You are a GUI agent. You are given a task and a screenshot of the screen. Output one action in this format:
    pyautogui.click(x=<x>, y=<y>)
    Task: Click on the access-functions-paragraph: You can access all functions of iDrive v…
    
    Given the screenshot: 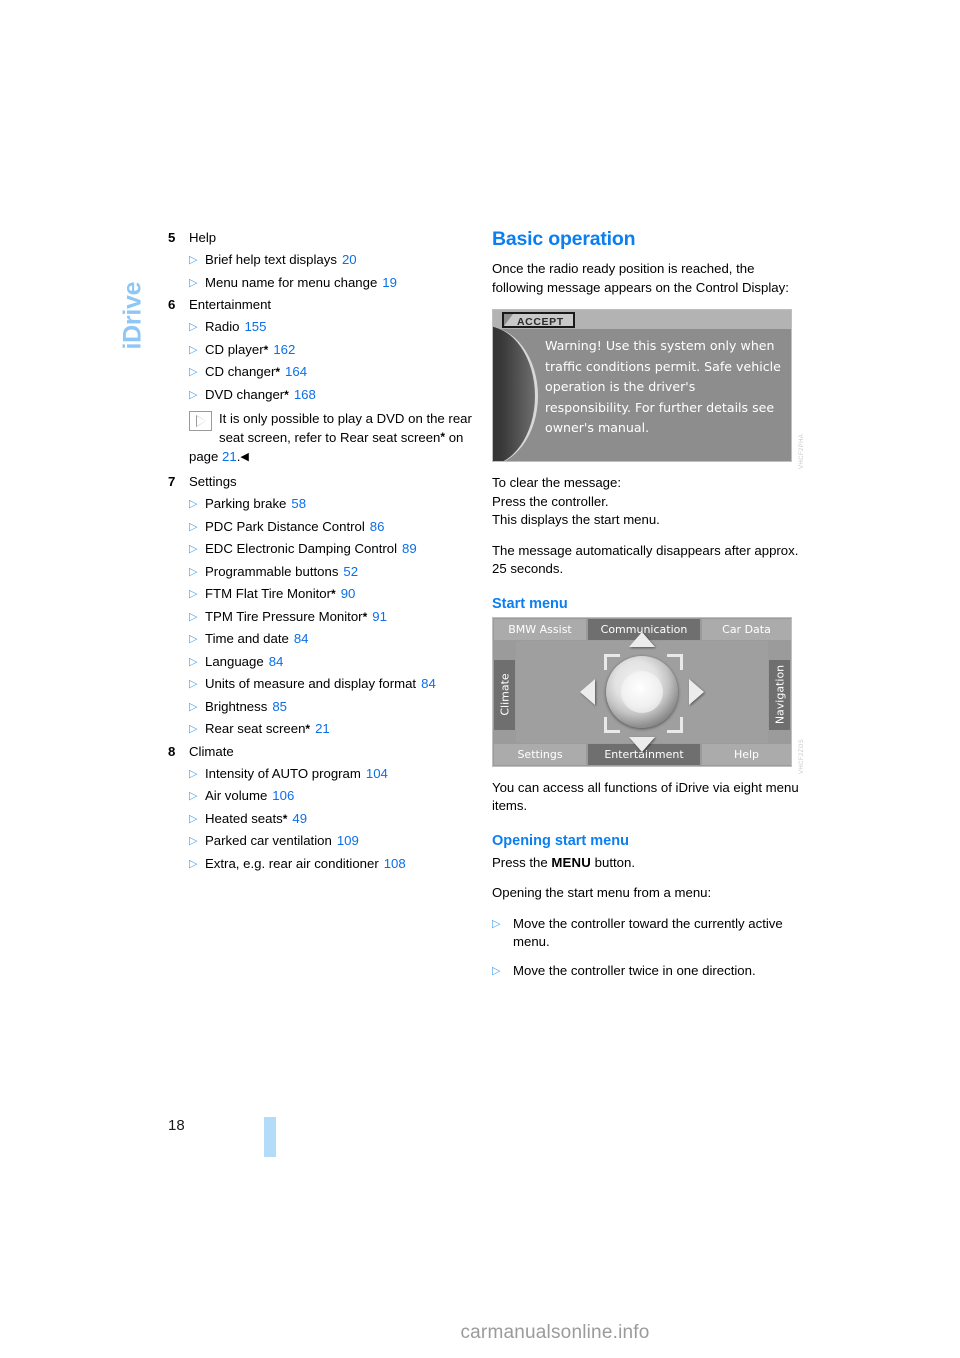 What is the action you would take?
    pyautogui.click(x=645, y=796)
    